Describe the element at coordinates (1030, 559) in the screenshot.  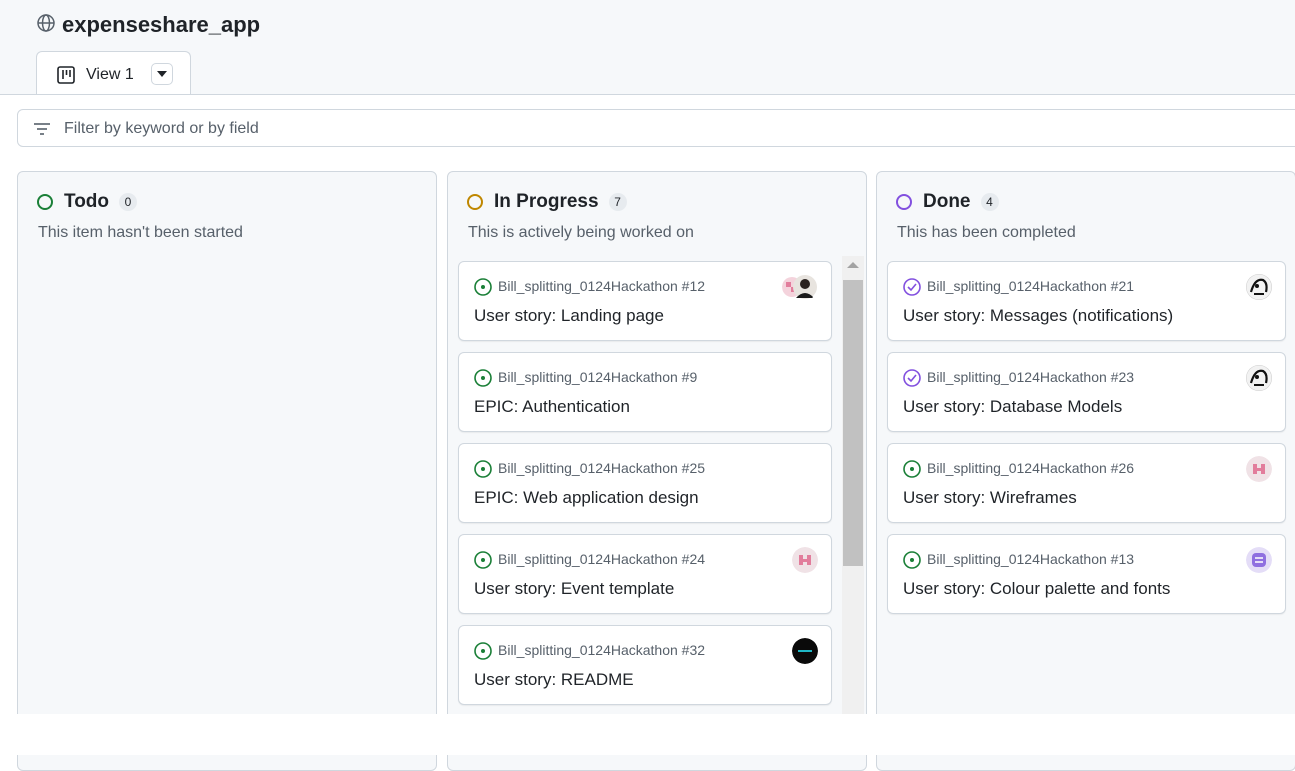
I see `issue-reference: Bill_splitting_0124Hackathon #13` at that location.